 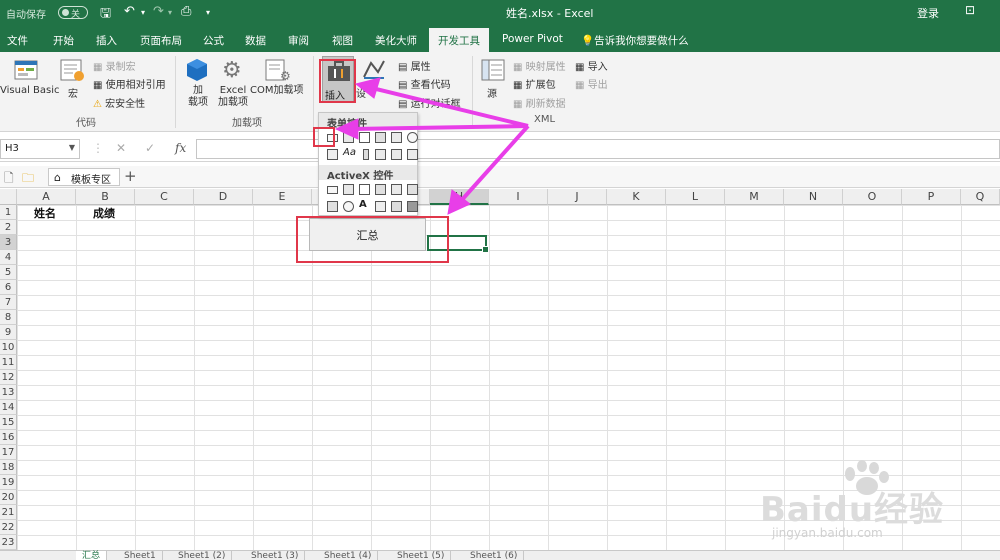 What do you see at coordinates (332, 190) in the screenshot?
I see `activex-button-icon` at bounding box center [332, 190].